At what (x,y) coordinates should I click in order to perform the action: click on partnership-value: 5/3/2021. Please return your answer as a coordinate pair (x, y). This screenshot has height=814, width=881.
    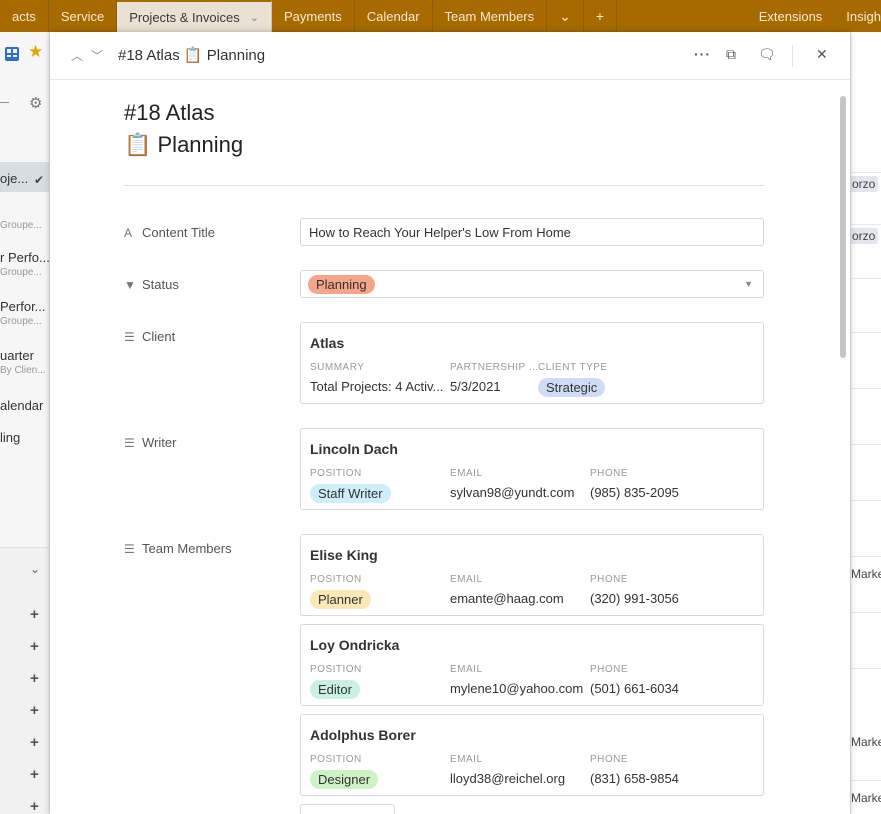
    Looking at the image, I should click on (475, 386).